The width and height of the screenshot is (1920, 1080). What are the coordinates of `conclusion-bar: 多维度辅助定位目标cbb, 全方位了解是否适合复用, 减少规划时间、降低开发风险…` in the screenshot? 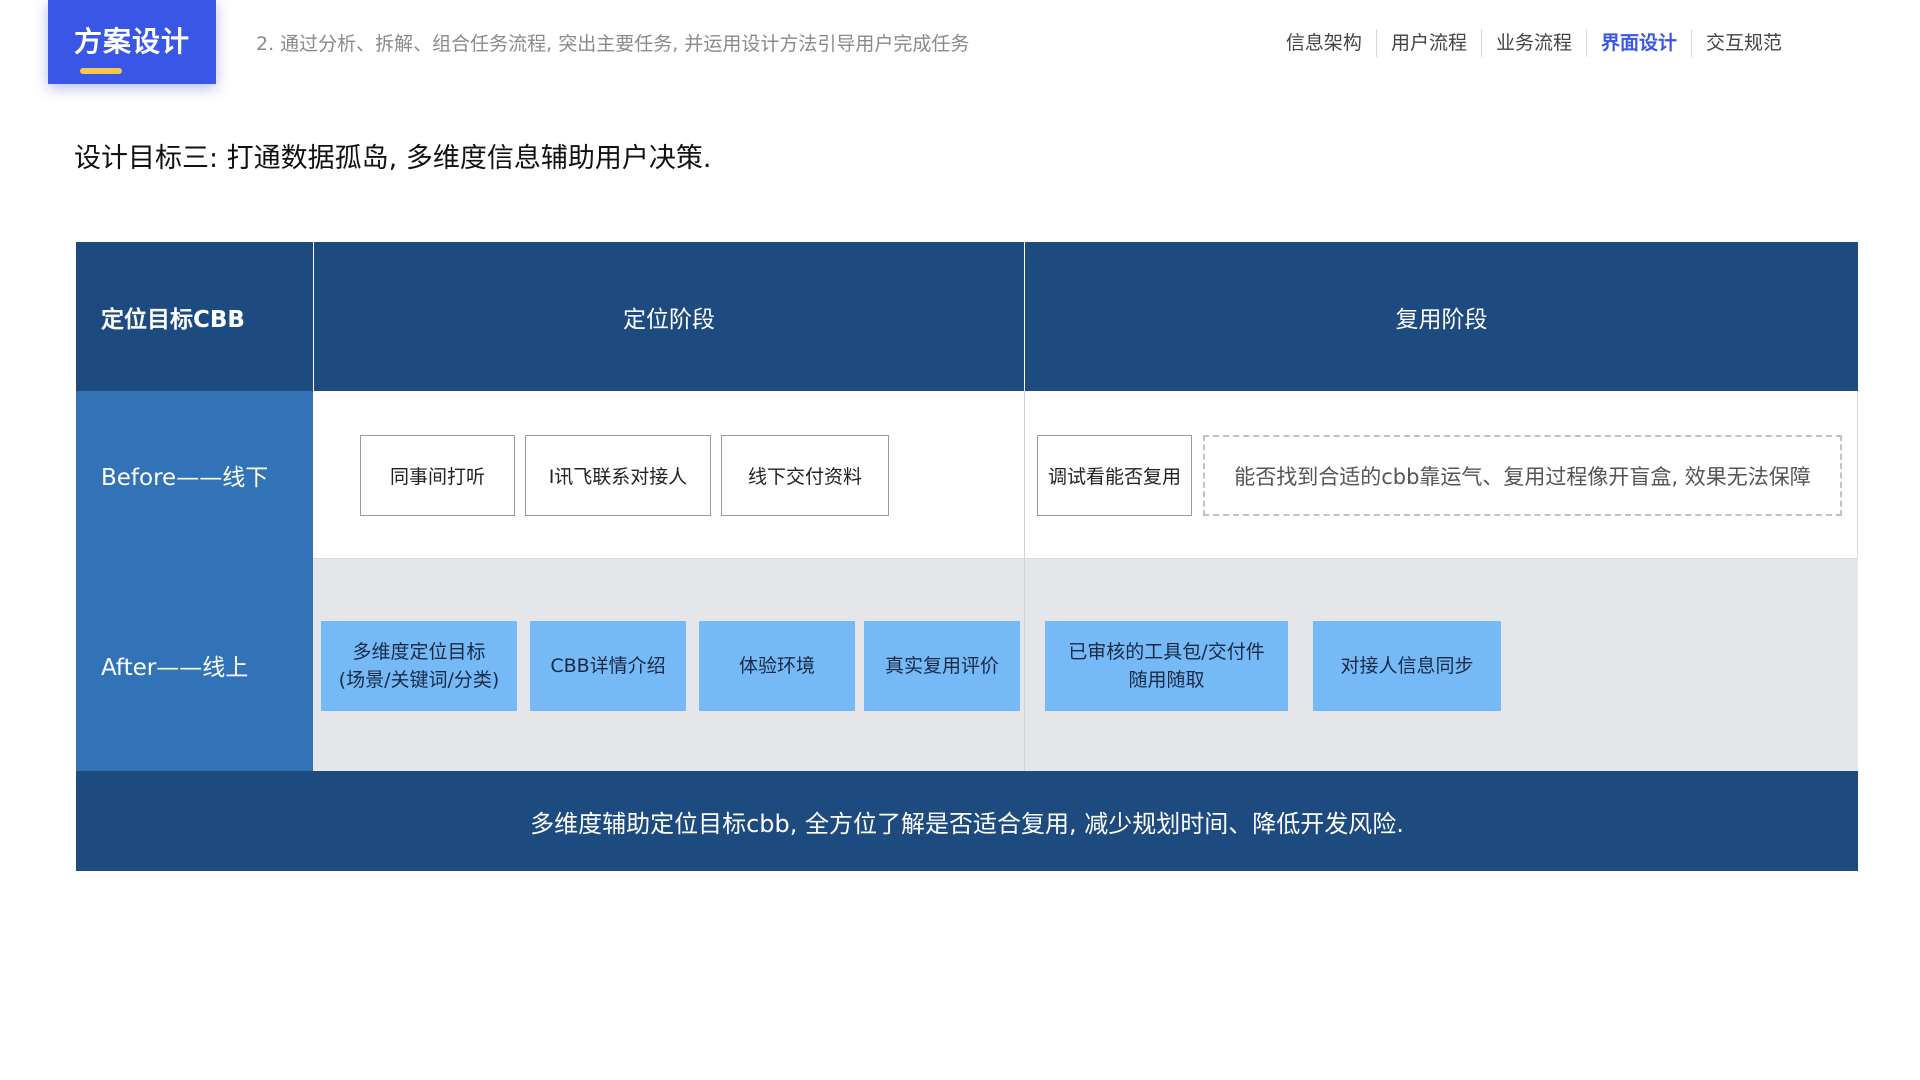 It's located at (967, 821).